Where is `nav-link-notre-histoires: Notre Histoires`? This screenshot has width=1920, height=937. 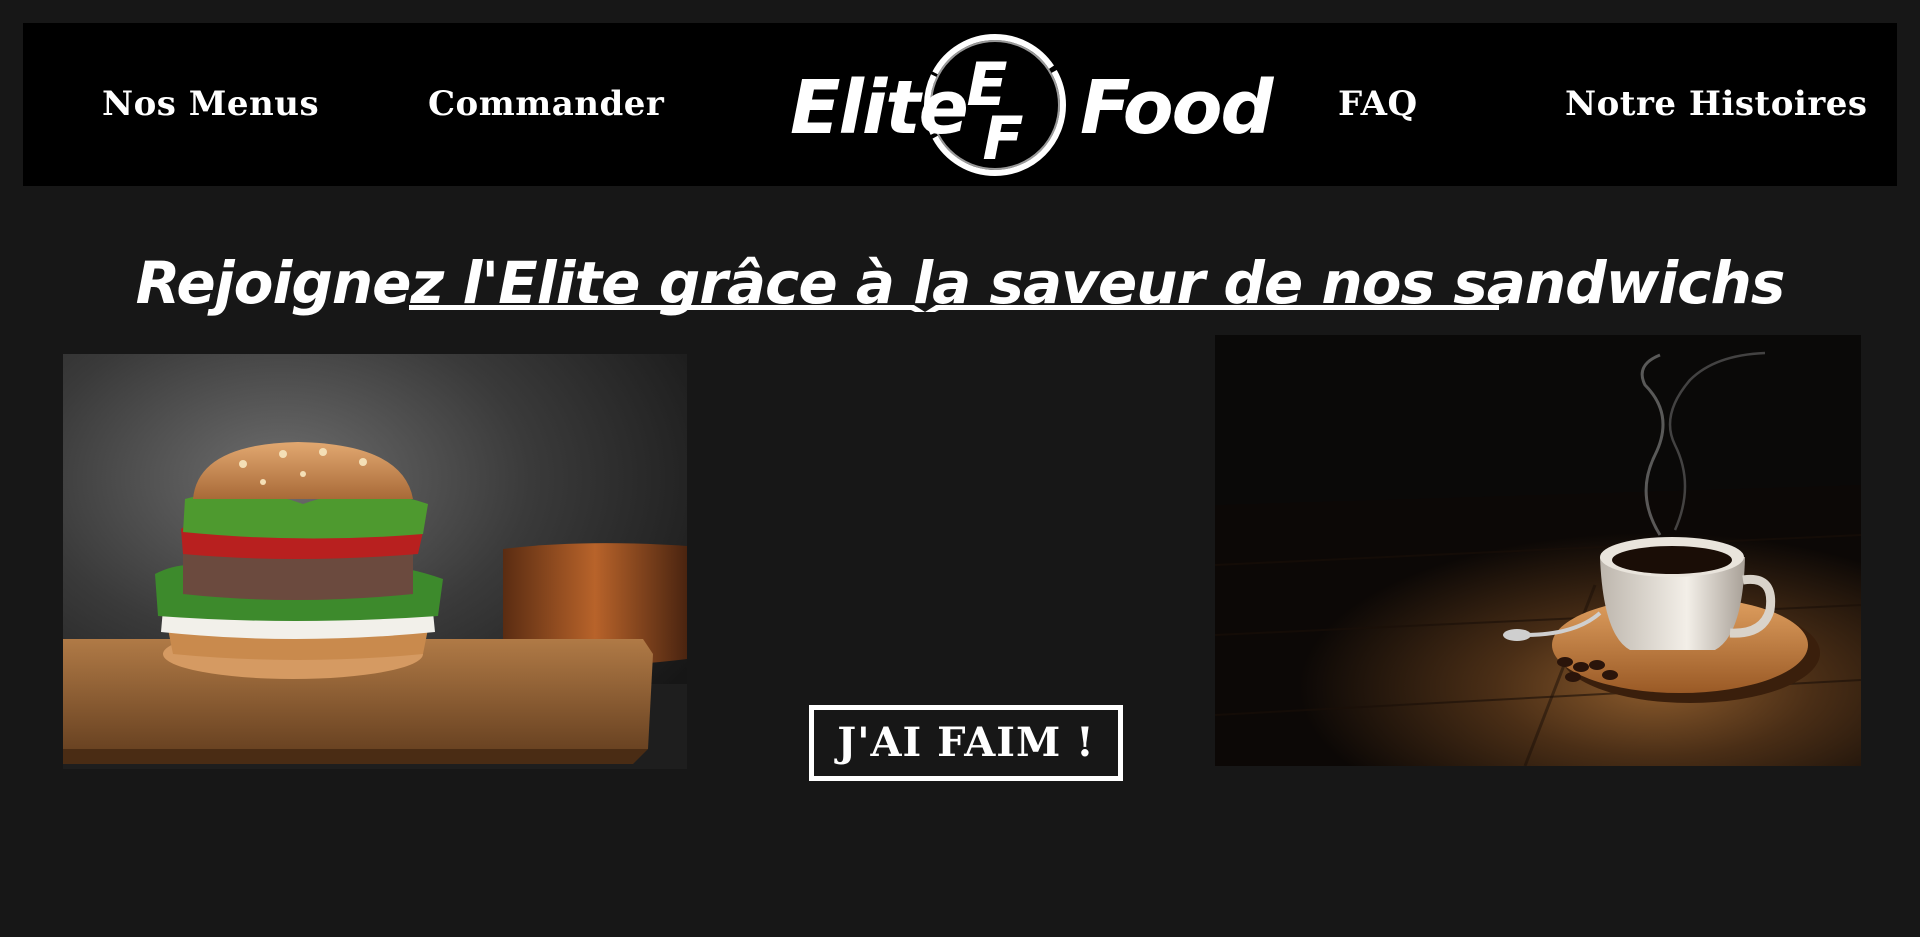 nav-link-notre-histoires: Notre Histoires is located at coordinates (1716, 104).